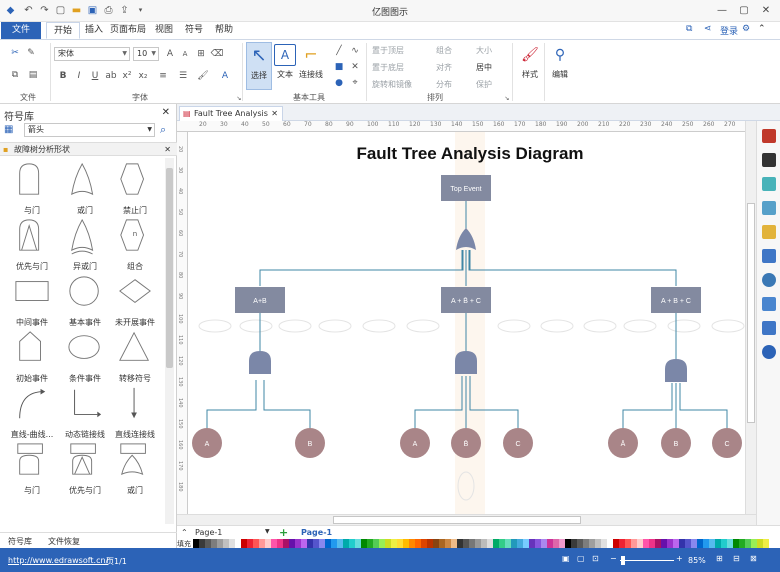  I want to click on shrink-font-icon: A, so click(185, 54).